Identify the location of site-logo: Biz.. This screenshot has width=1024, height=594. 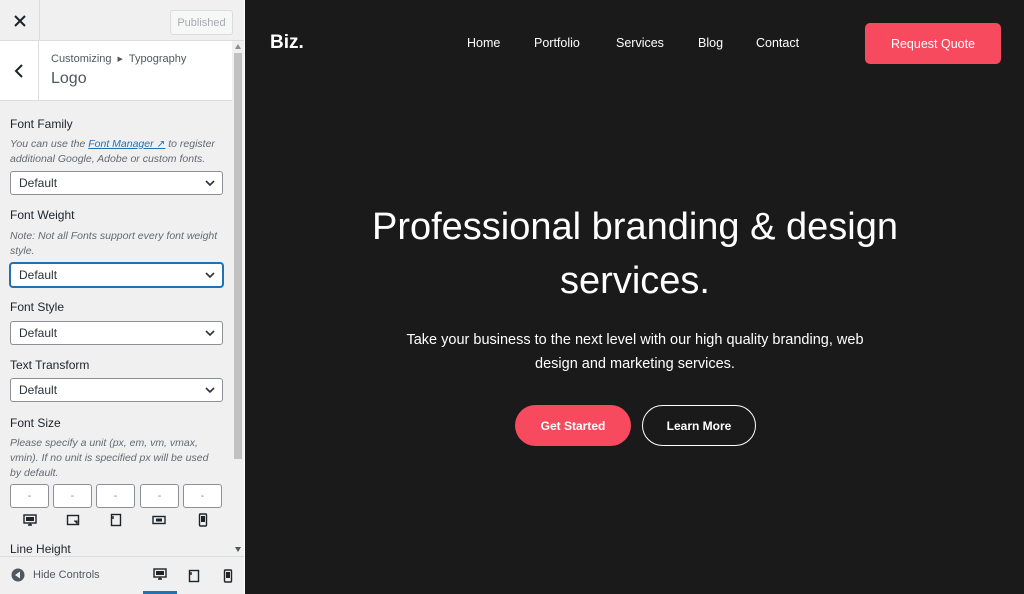
(287, 43).